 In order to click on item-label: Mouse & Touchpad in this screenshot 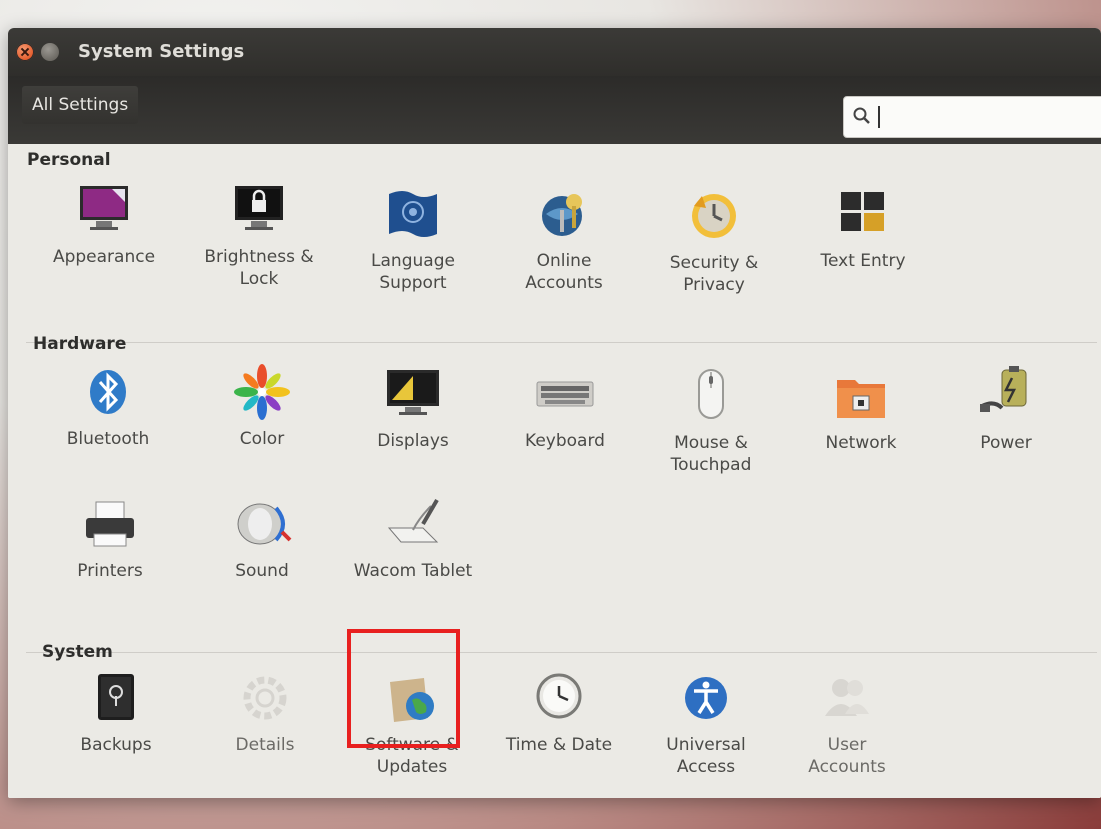, I will do `click(711, 454)`.